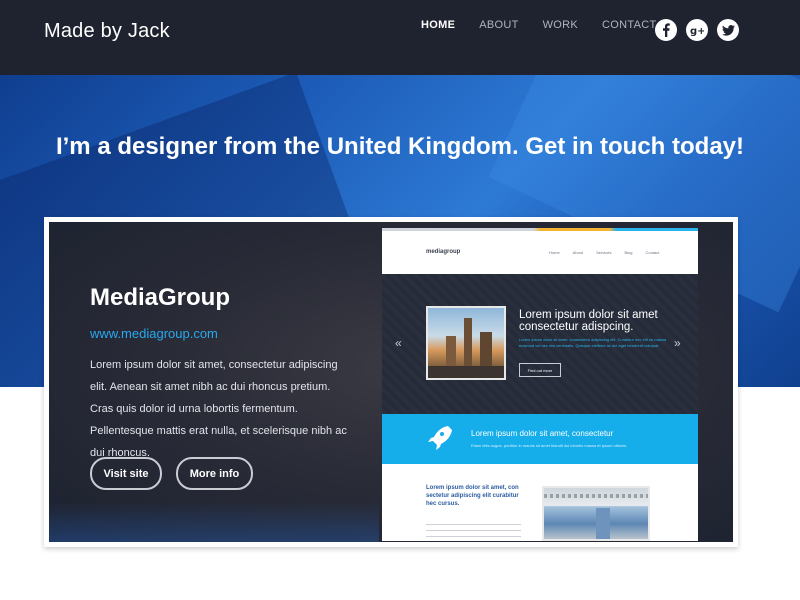 This screenshot has height=600, width=800. I want to click on google-plus-icon: g+, so click(697, 30).